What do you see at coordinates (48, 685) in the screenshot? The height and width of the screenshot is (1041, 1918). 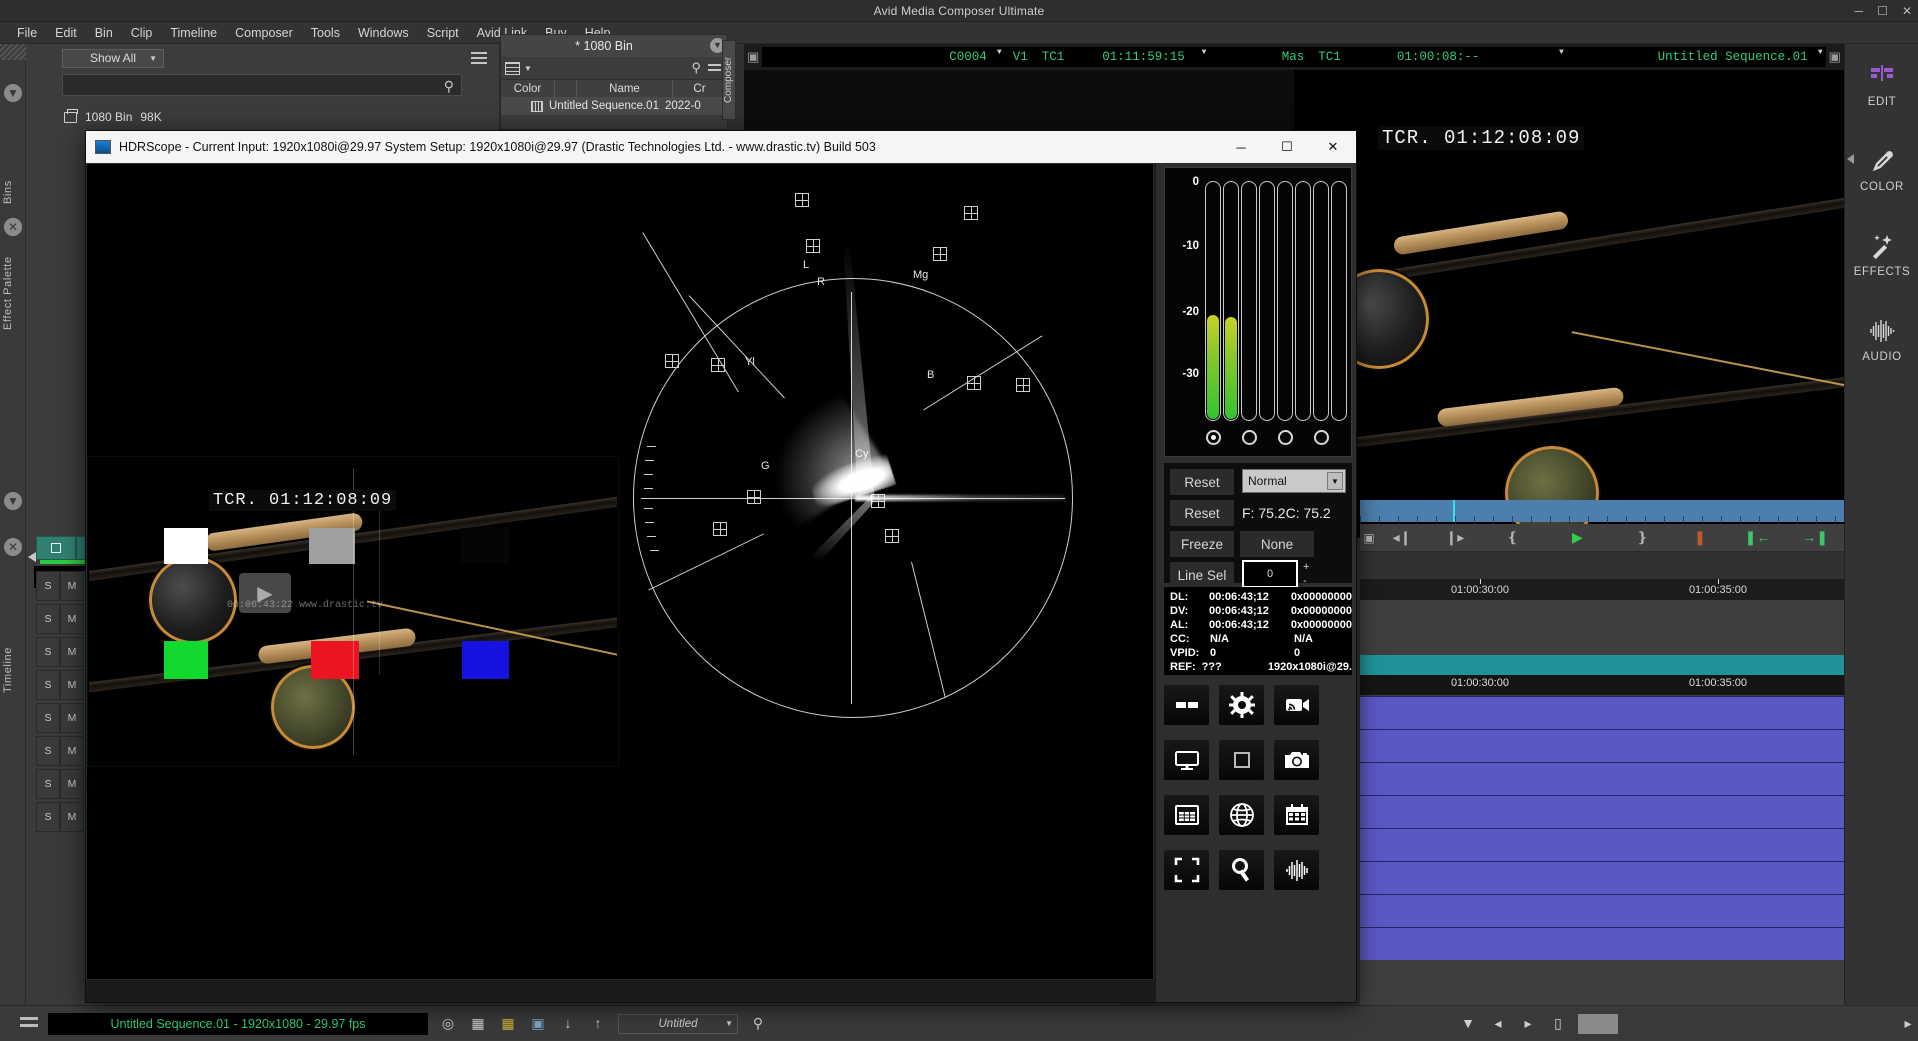 I see `solo-button-a4: S` at bounding box center [48, 685].